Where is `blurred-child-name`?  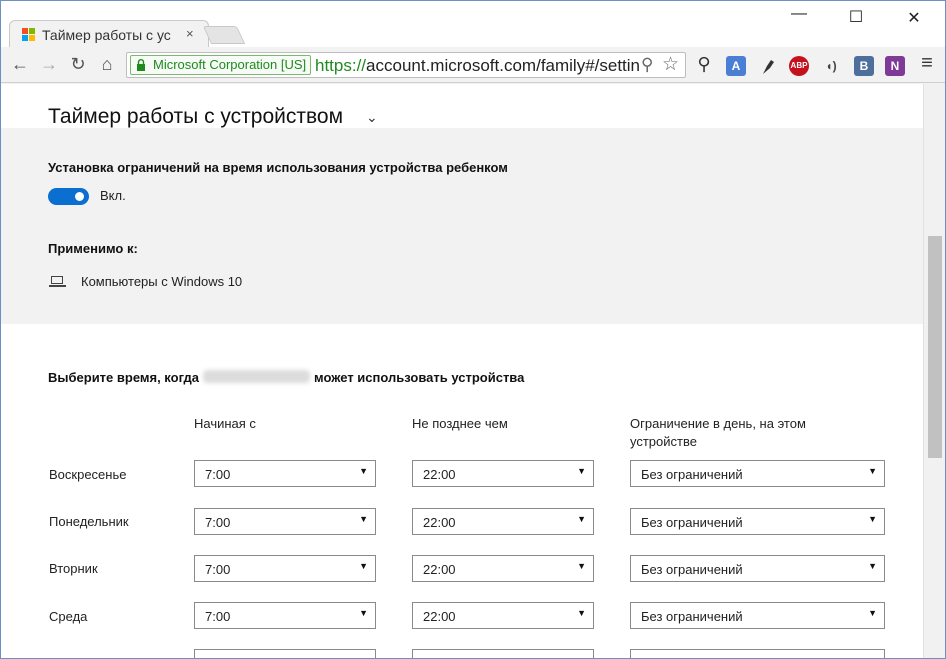 blurred-child-name is located at coordinates (256, 376).